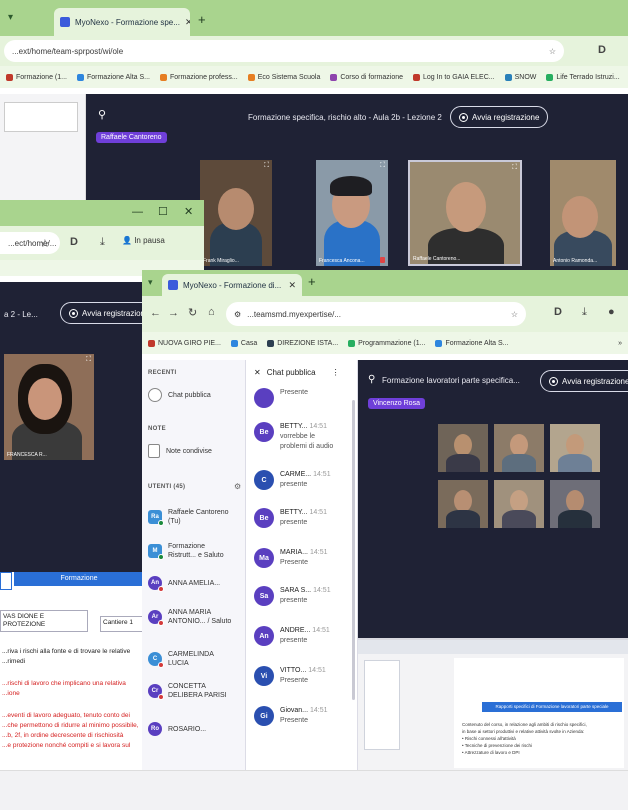 The height and width of the screenshot is (810, 628). What do you see at coordinates (143, 240) in the screenshot?
I see `profile-icon: 👤 In pausa` at bounding box center [143, 240].